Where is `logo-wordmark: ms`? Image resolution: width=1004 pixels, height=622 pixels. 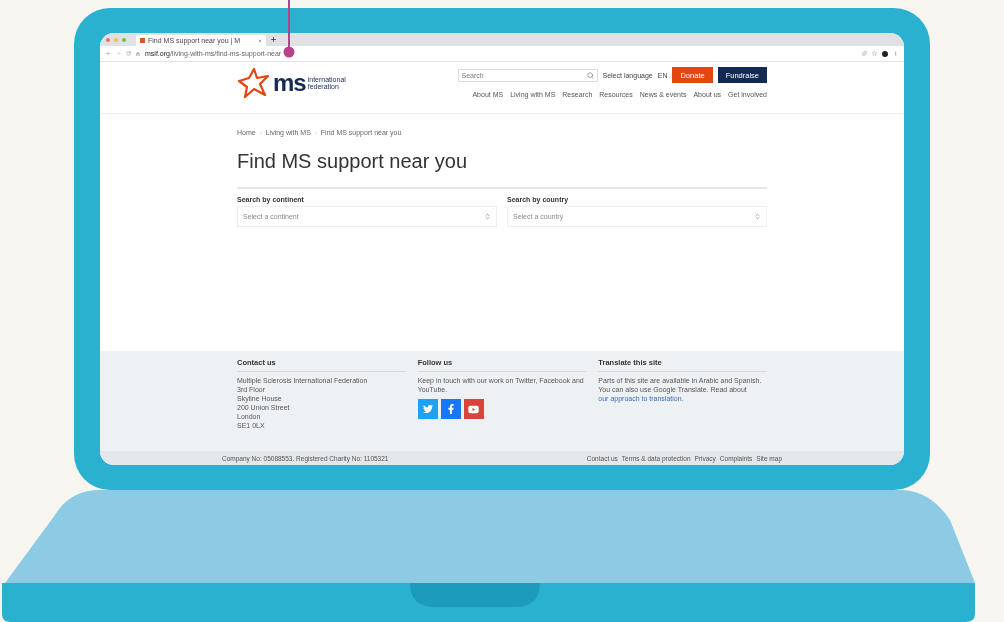 logo-wordmark: ms is located at coordinates (289, 83).